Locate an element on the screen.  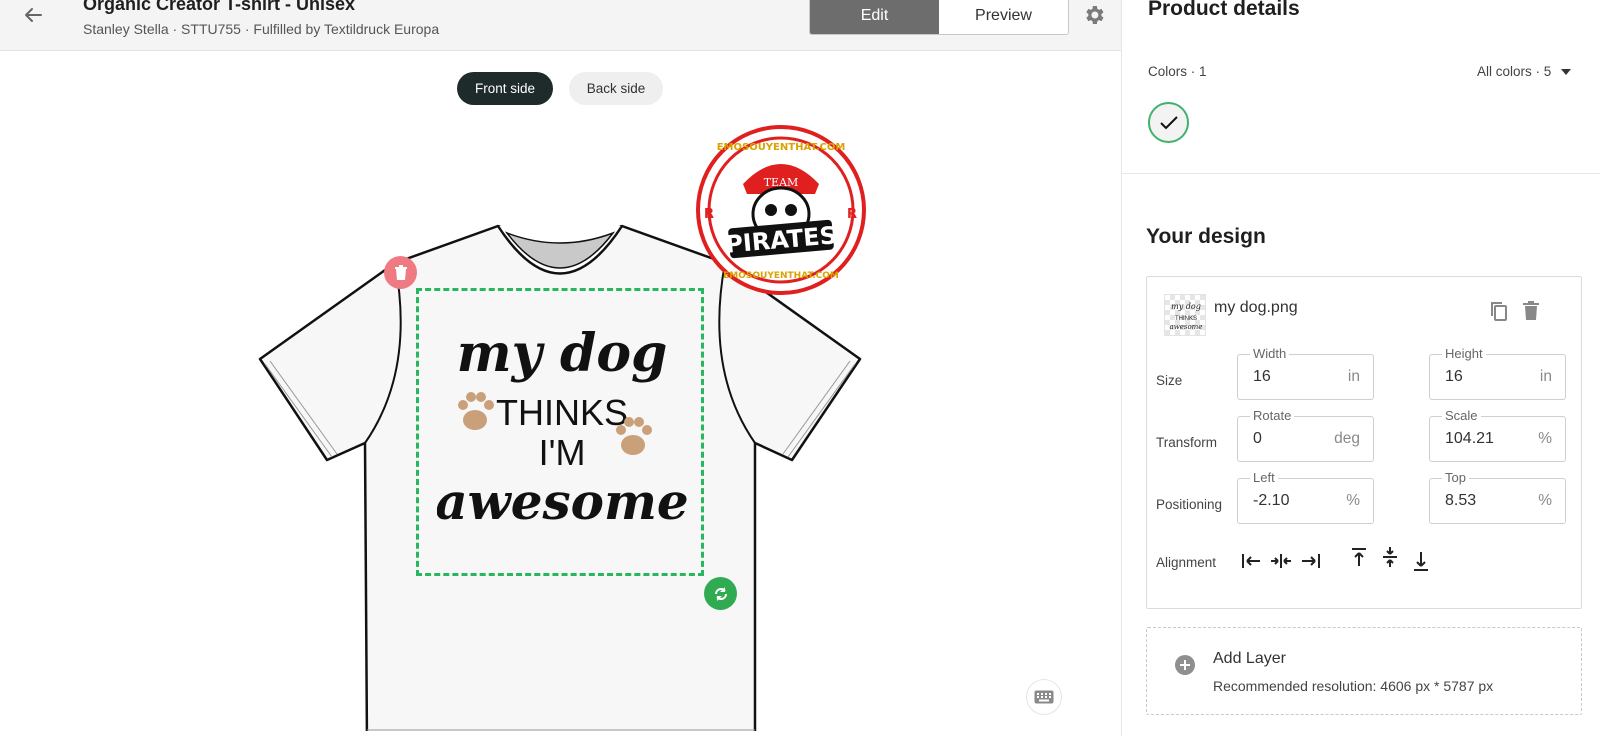
left-value: -2.10 is located at coordinates (1271, 500).